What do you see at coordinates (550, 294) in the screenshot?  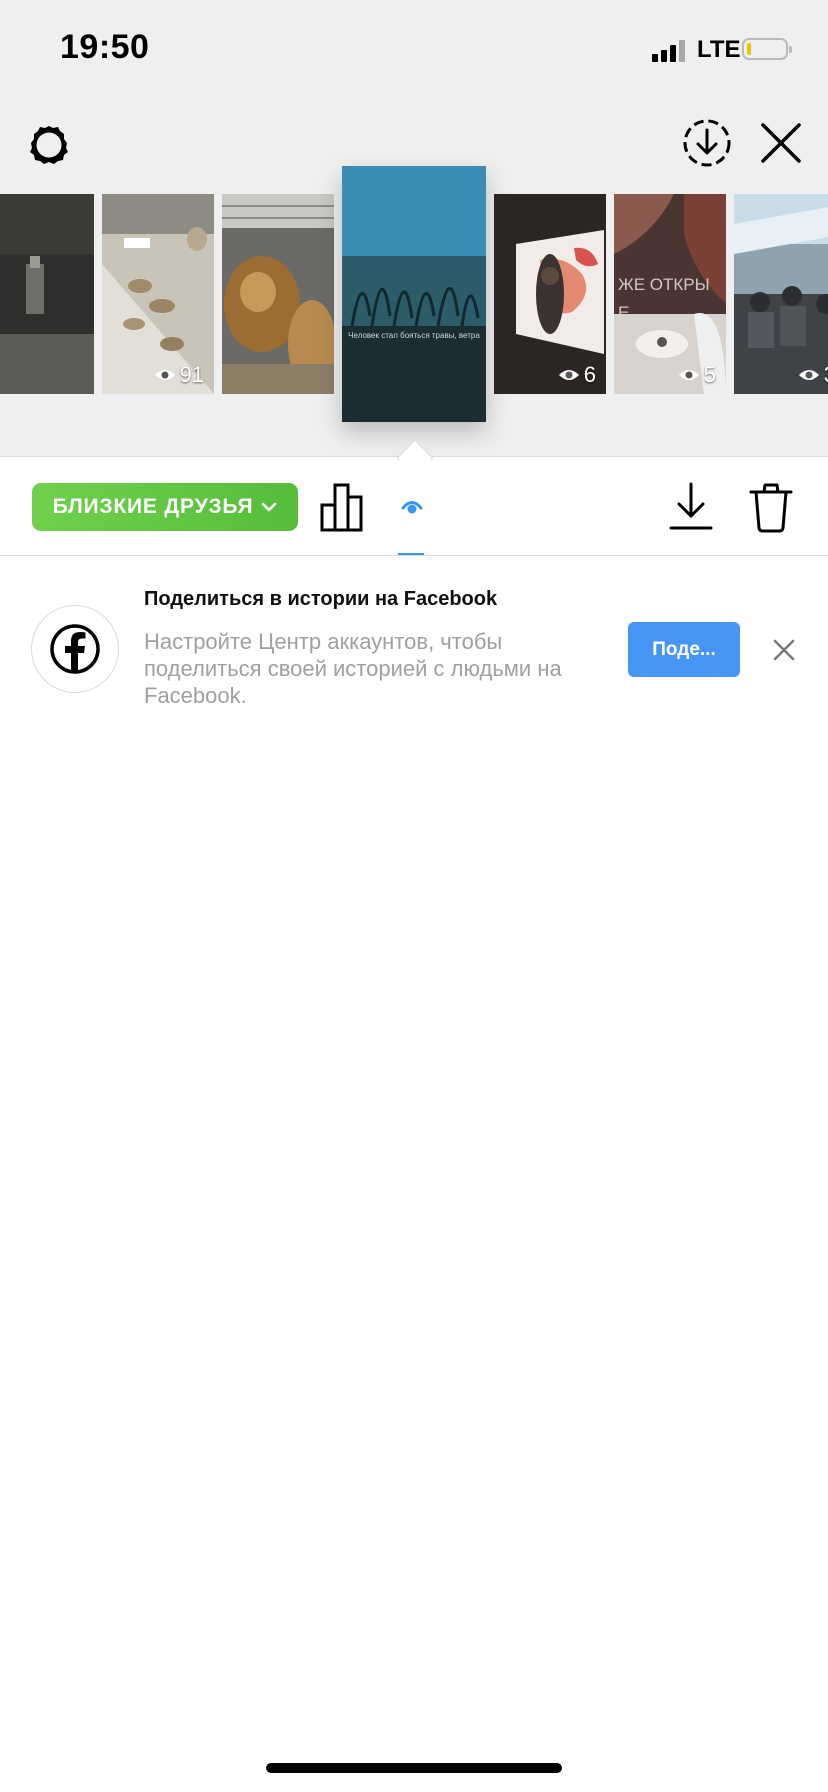 I see `story-thumbnail: 6` at bounding box center [550, 294].